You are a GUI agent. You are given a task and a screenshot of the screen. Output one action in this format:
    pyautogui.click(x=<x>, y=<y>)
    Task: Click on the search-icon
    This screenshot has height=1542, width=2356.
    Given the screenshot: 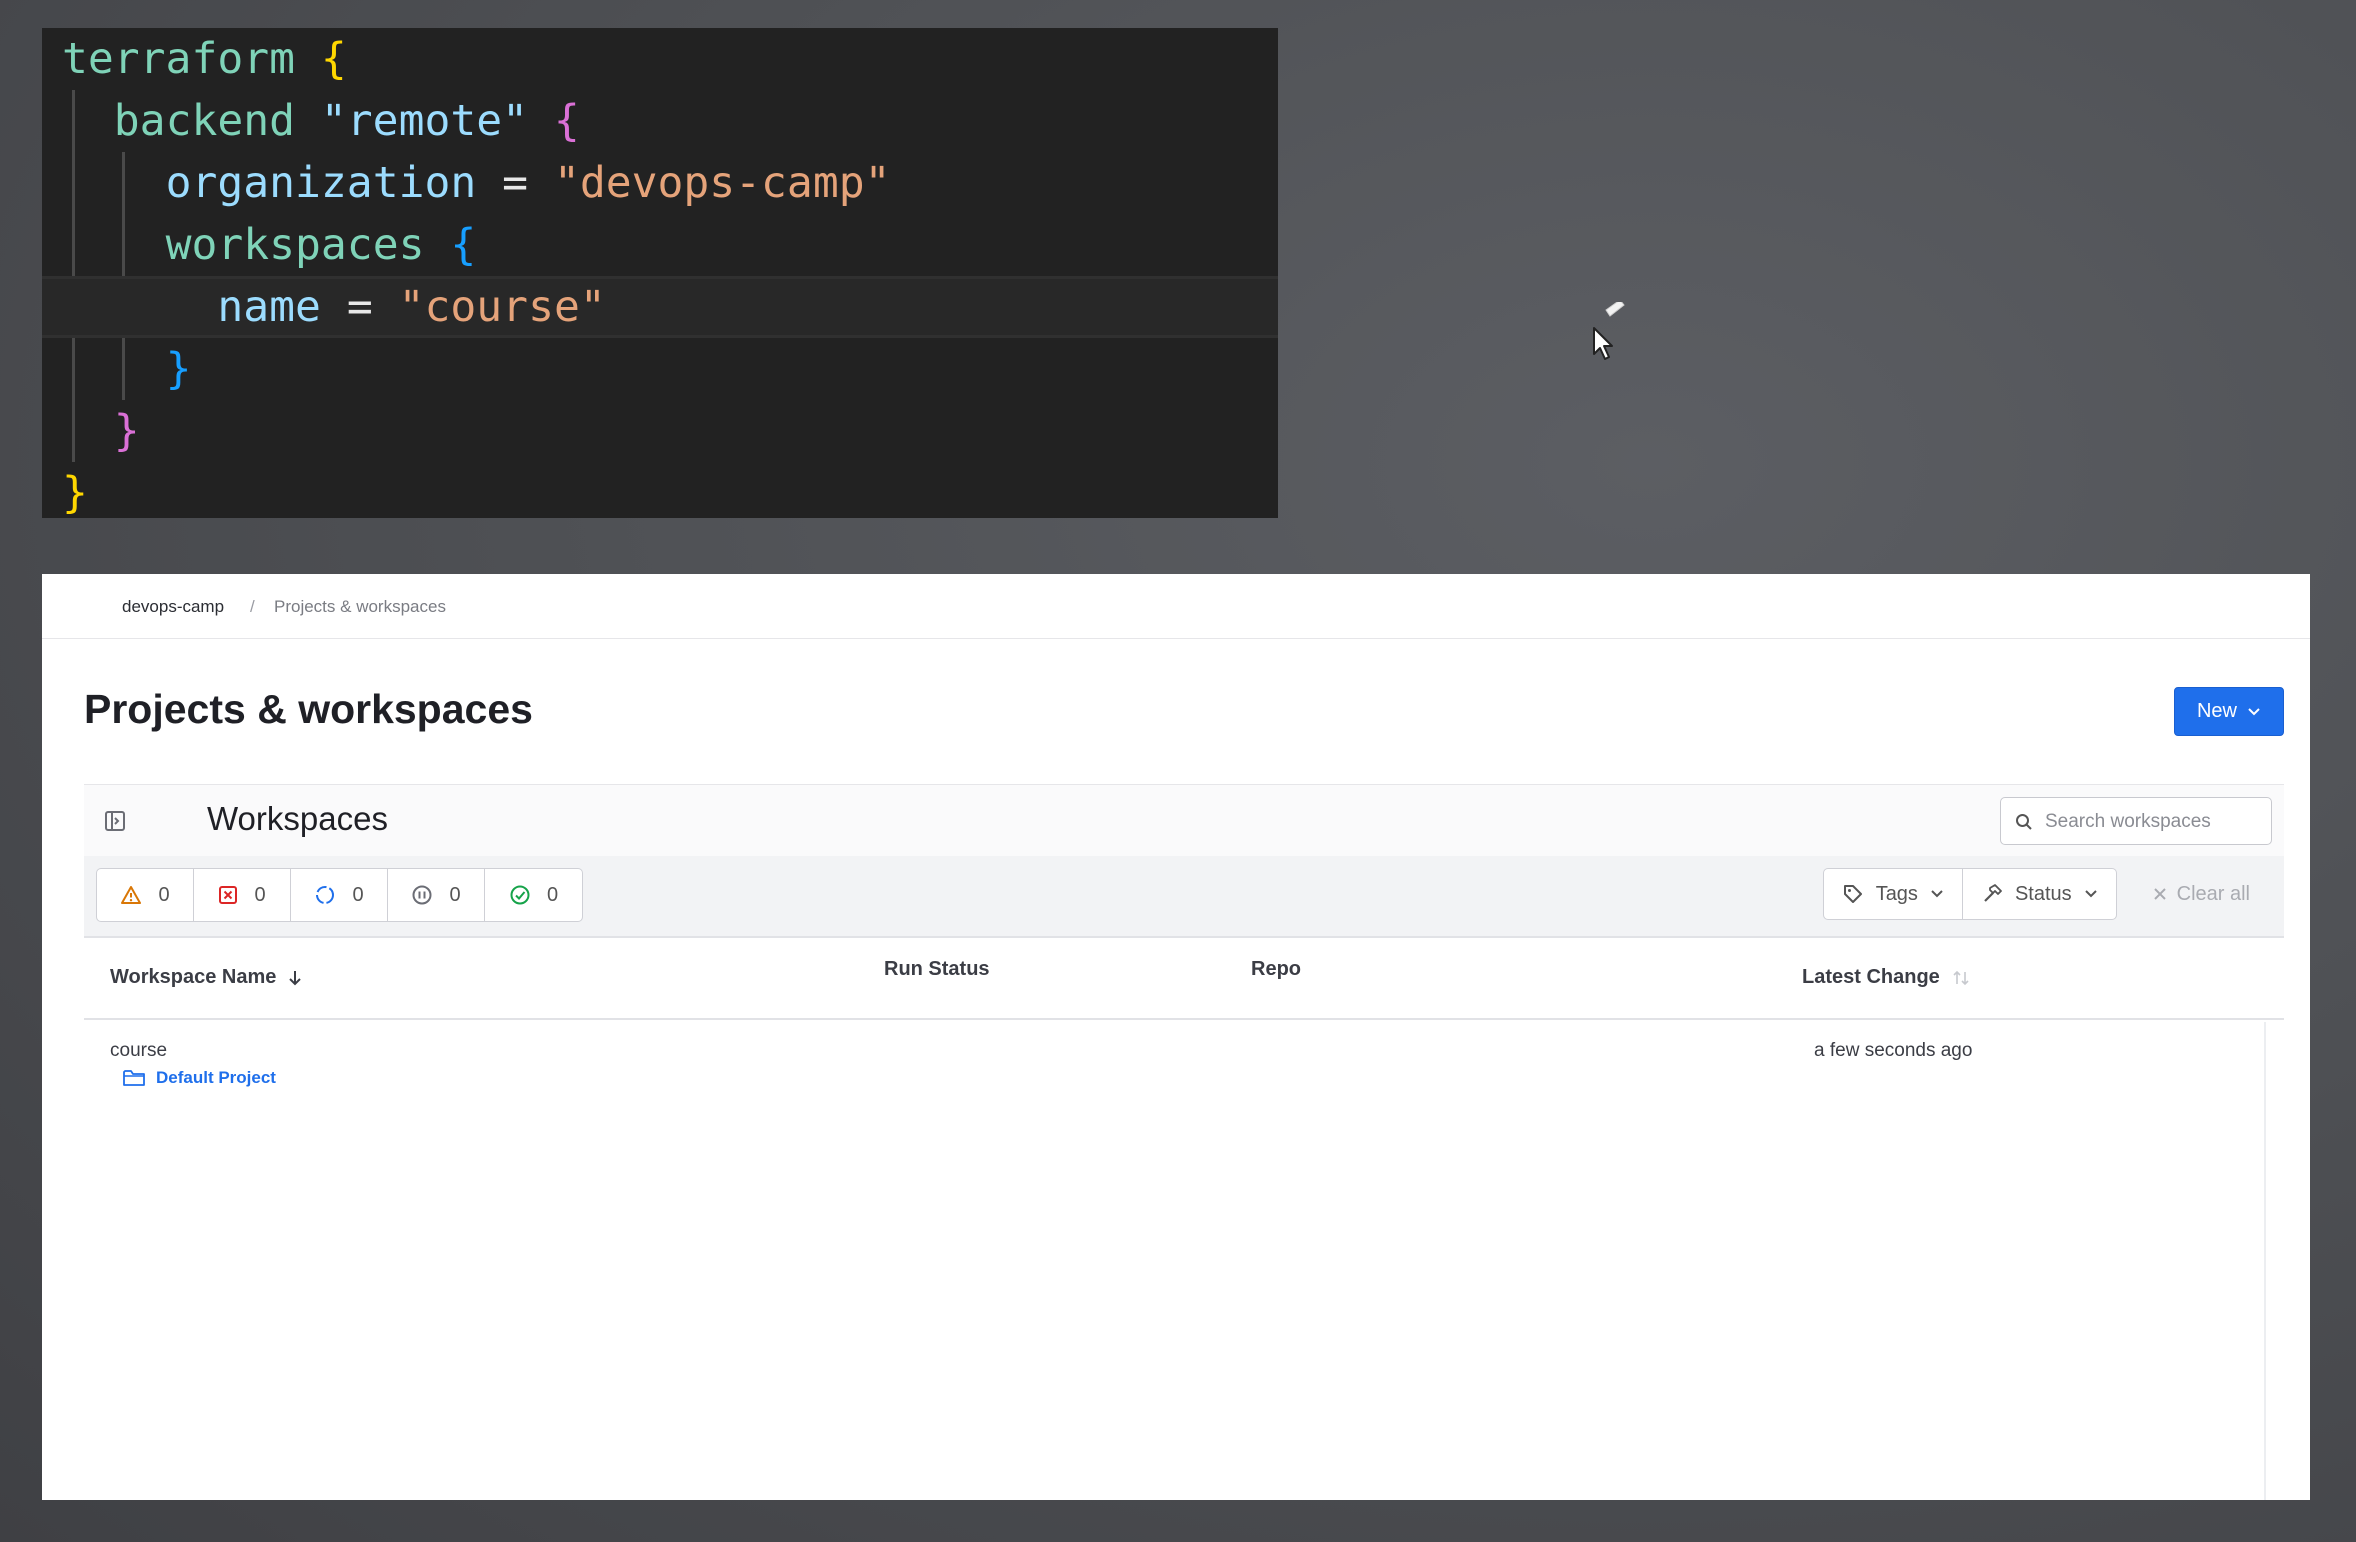 What is the action you would take?
    pyautogui.click(x=2024, y=822)
    